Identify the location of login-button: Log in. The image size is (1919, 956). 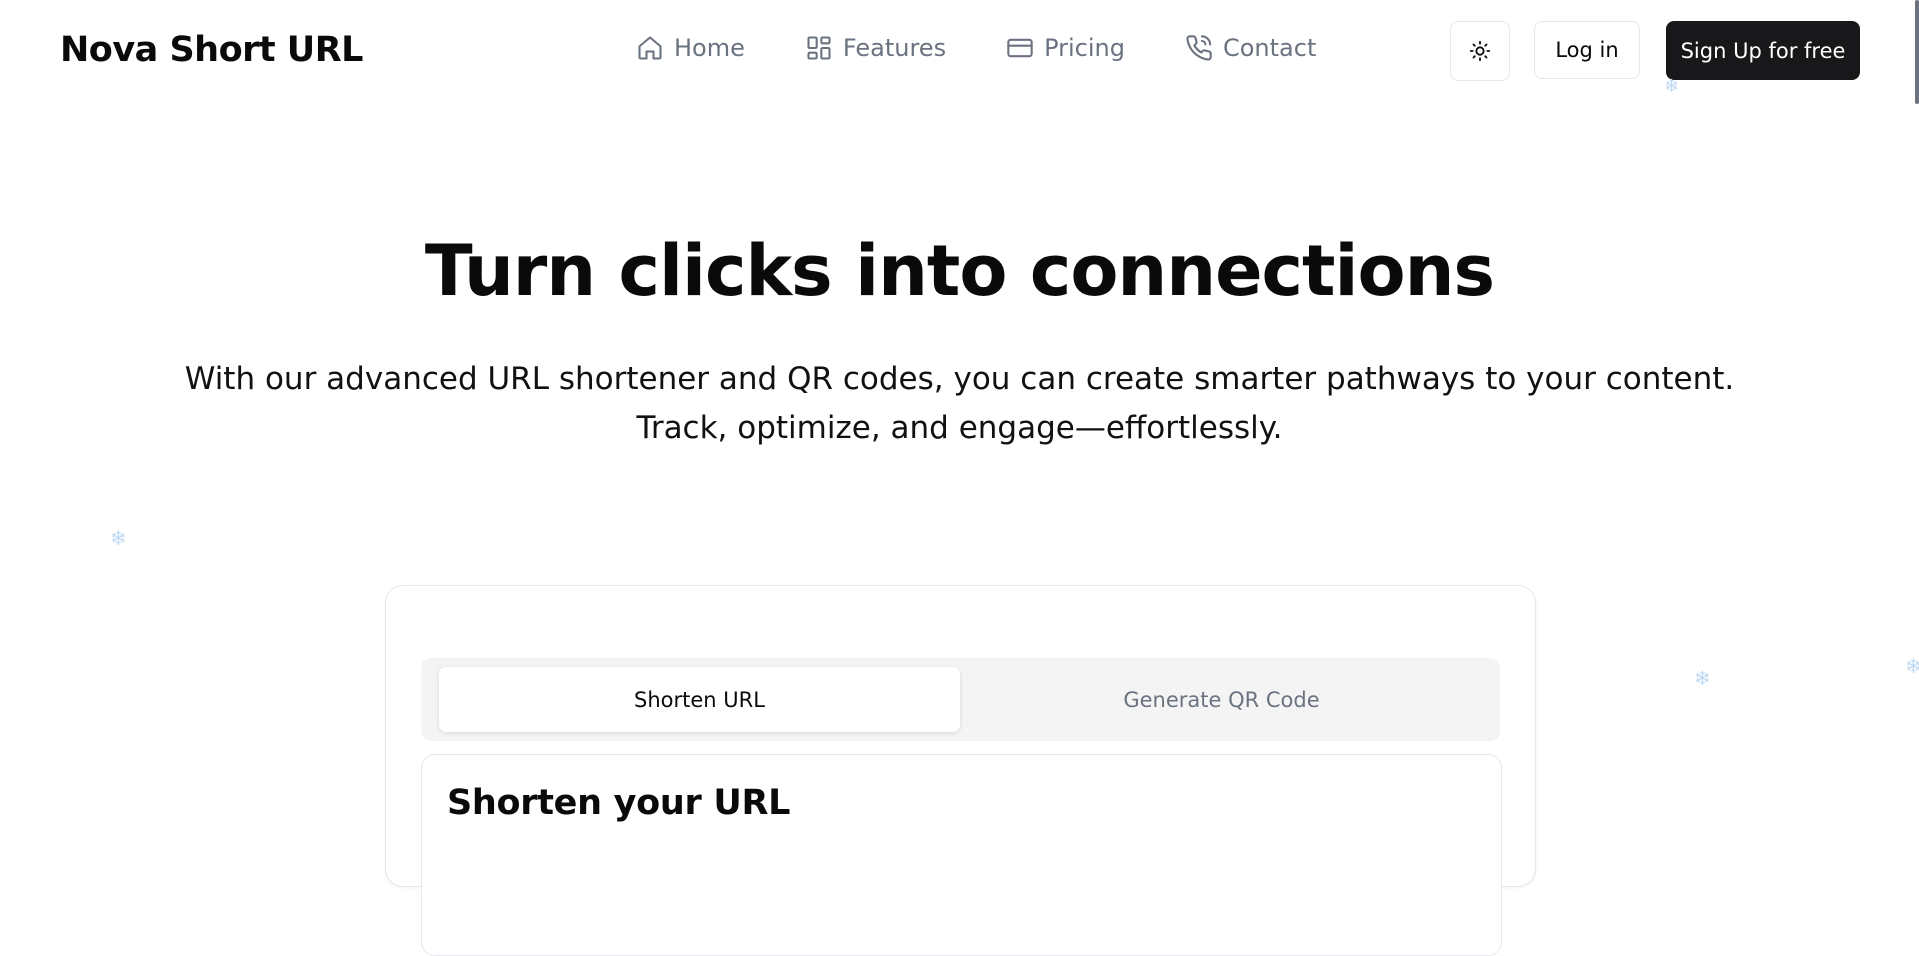
(1587, 50).